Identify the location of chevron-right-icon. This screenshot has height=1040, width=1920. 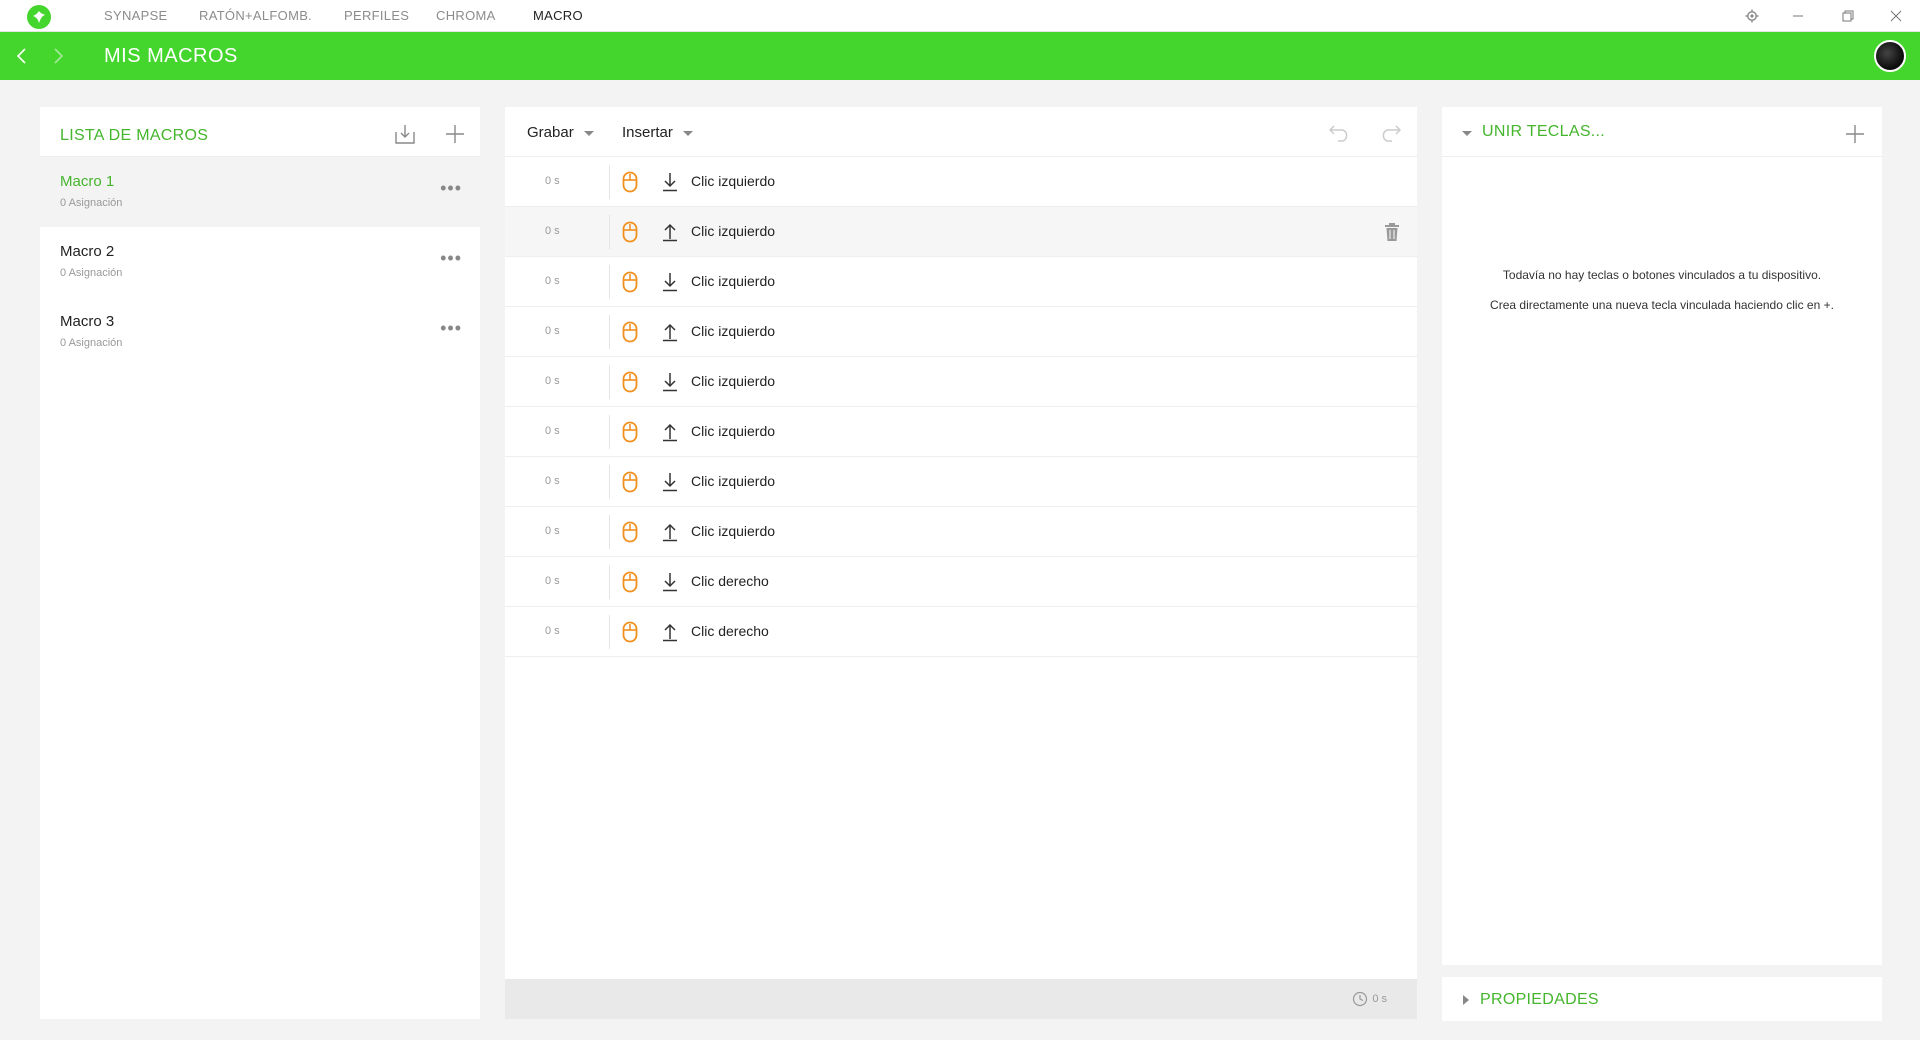
(1466, 1000).